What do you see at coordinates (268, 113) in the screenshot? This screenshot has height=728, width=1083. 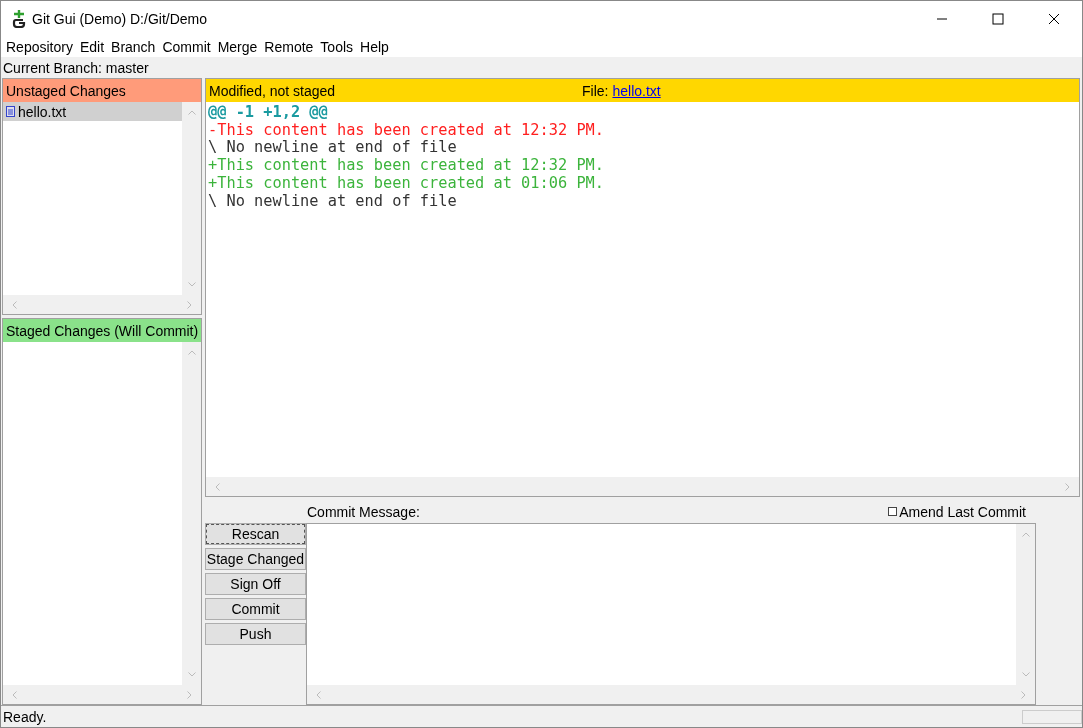 I see `diff-line: @@ -1 +1,2 @@` at bounding box center [268, 113].